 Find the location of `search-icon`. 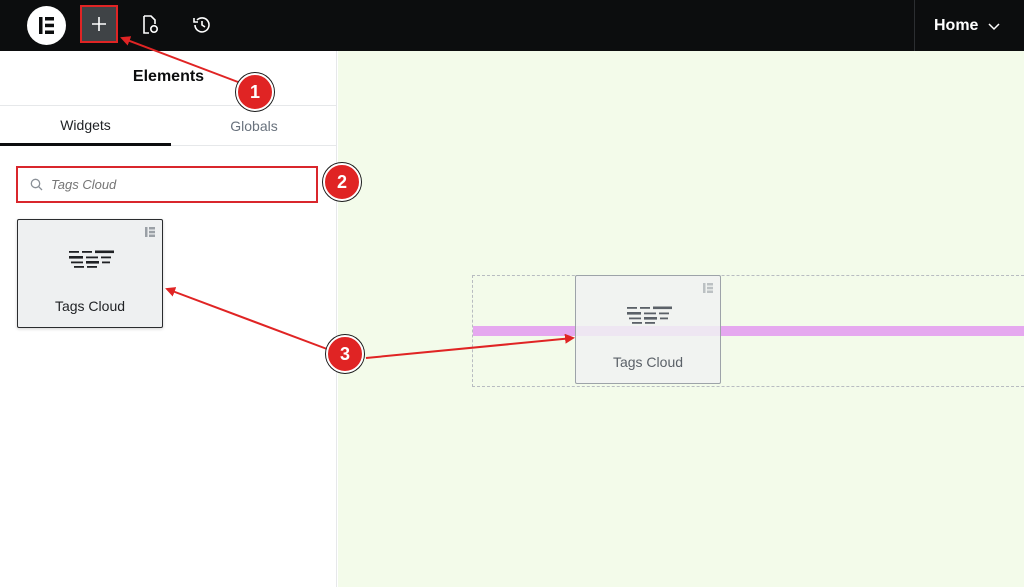

search-icon is located at coordinates (36, 184).